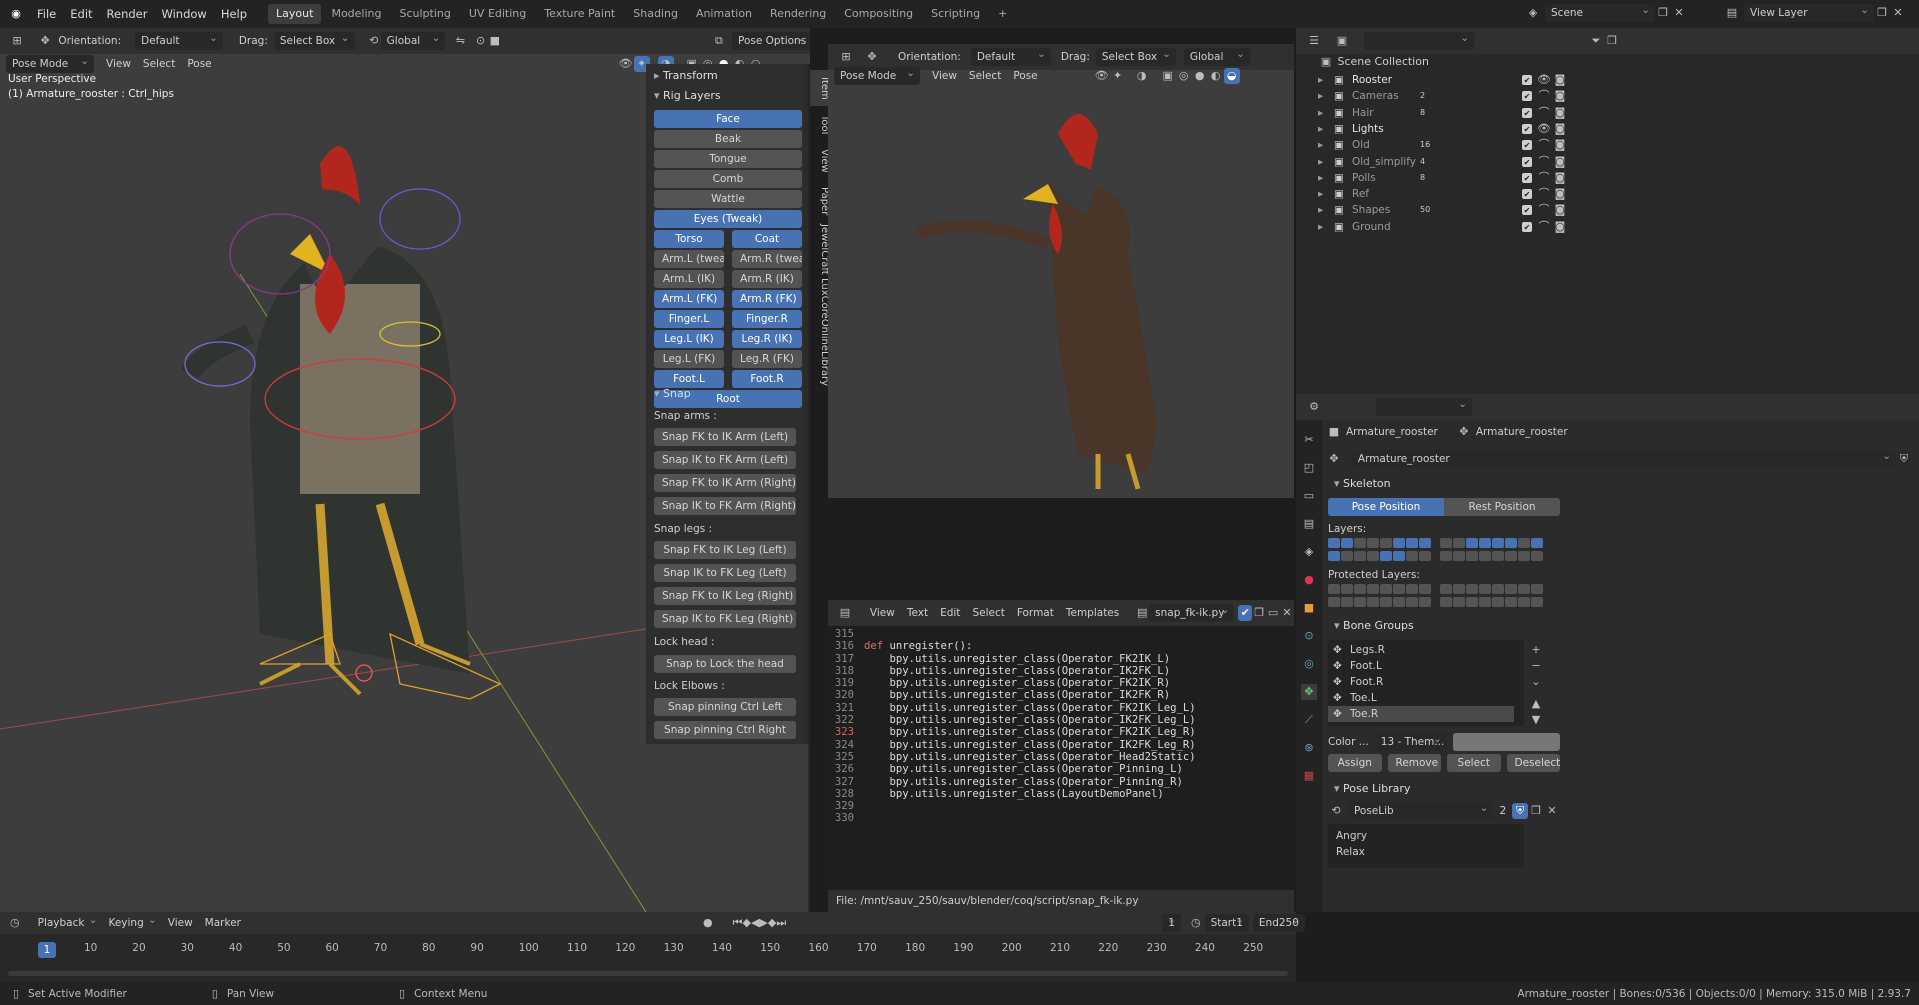 The height and width of the screenshot is (1005, 1919). I want to click on output-tab-icon: ▭, so click(1309, 496).